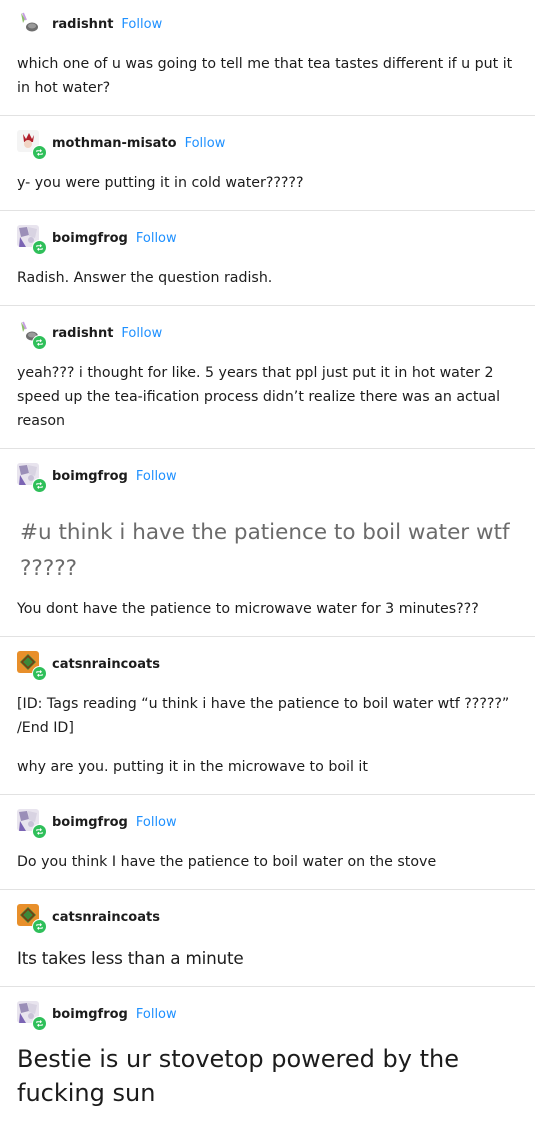 The width and height of the screenshot is (535, 1123). I want to click on misato-avatar, so click(32, 145).